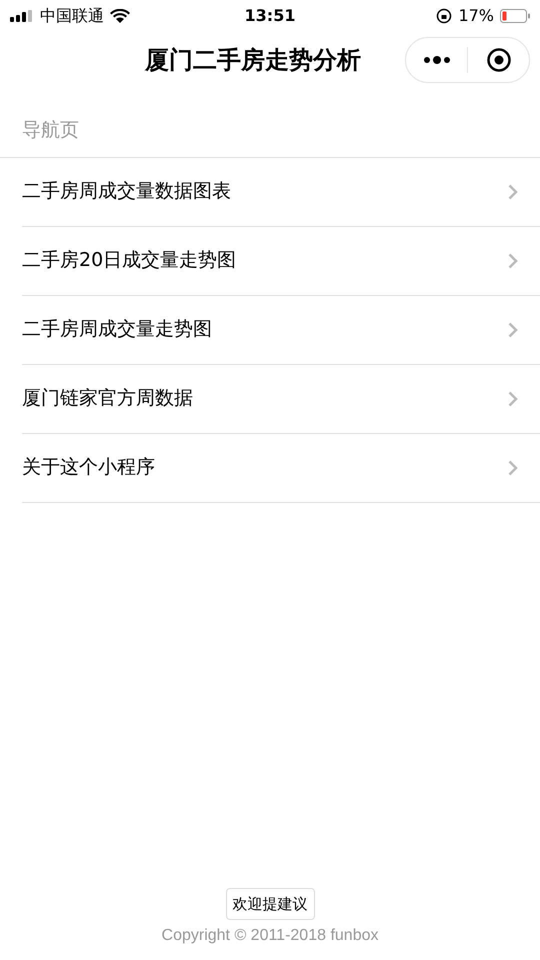  What do you see at coordinates (270, 16) in the screenshot?
I see `clock: 13:51` at bounding box center [270, 16].